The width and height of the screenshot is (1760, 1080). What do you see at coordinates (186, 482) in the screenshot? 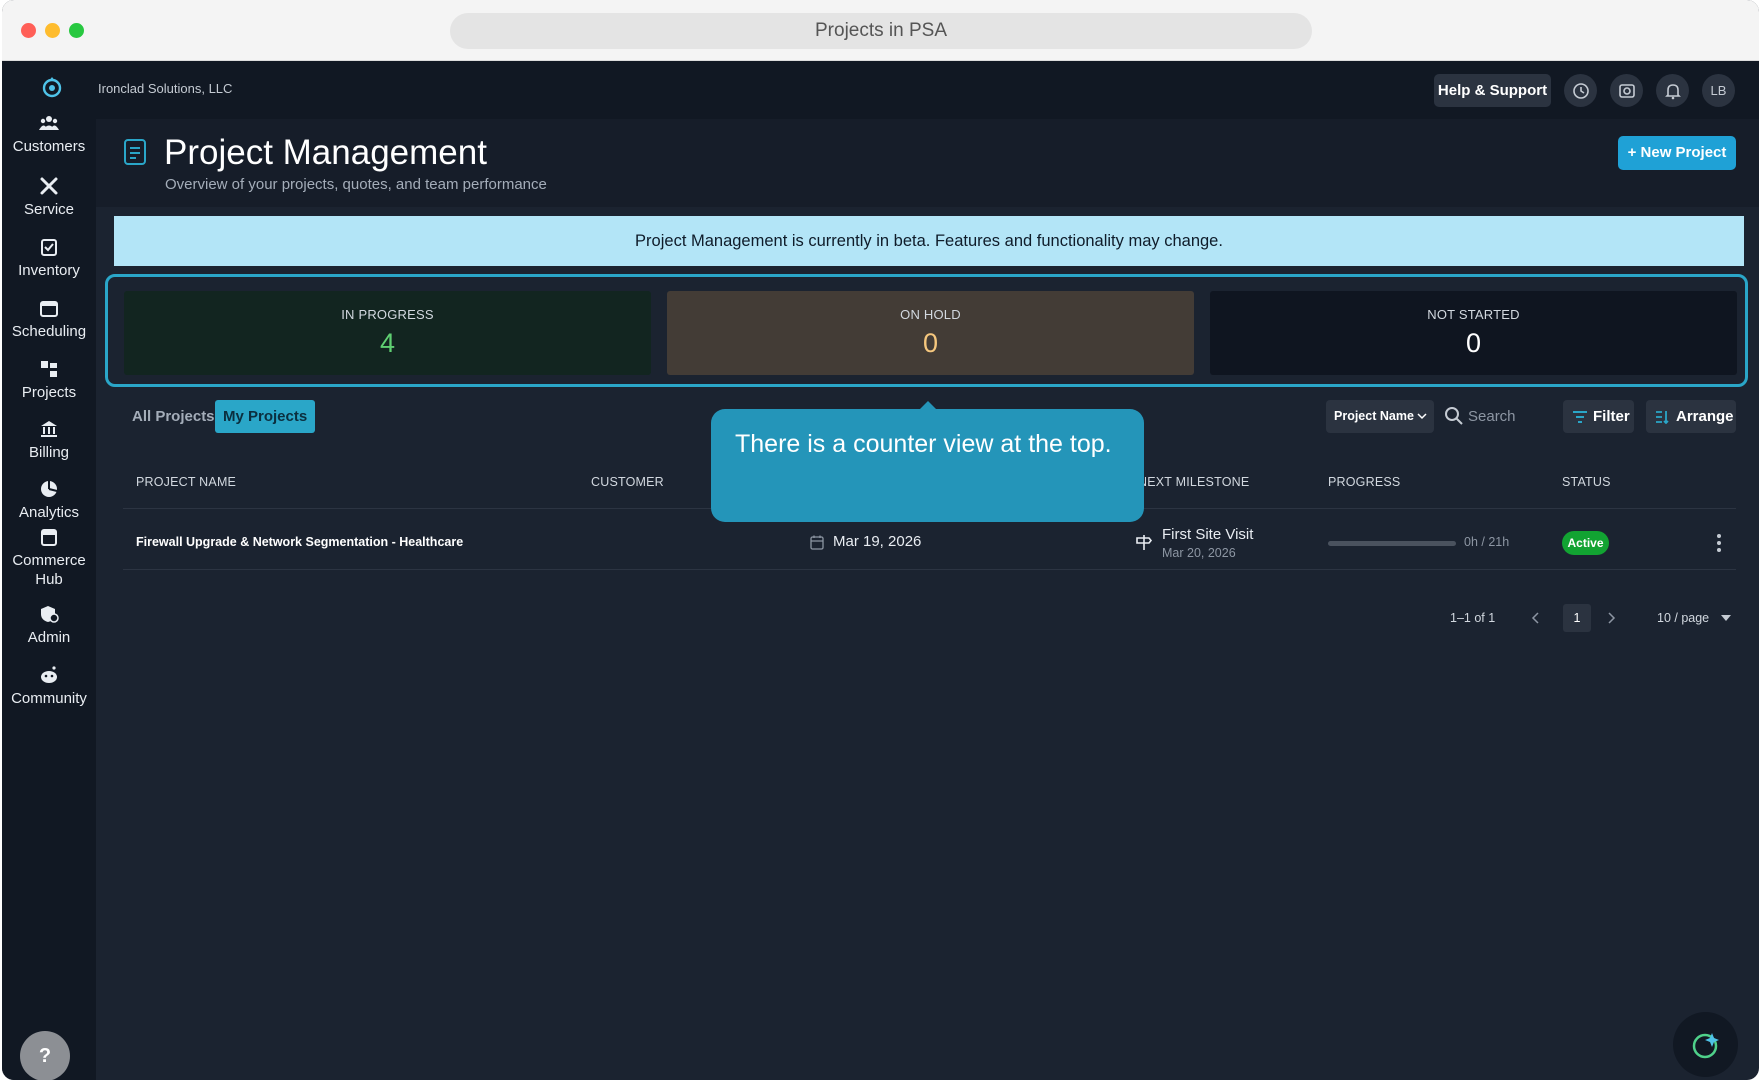
I see `column-header-project-name: PROJECT NAME` at bounding box center [186, 482].